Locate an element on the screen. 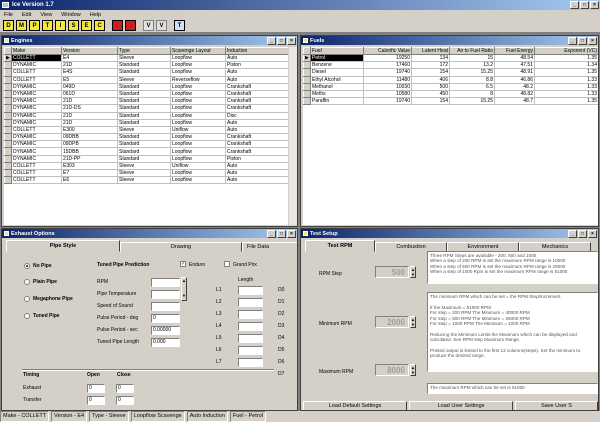 This screenshot has width=600, height=422. cell-version: 09DBB is located at coordinates (89, 137).